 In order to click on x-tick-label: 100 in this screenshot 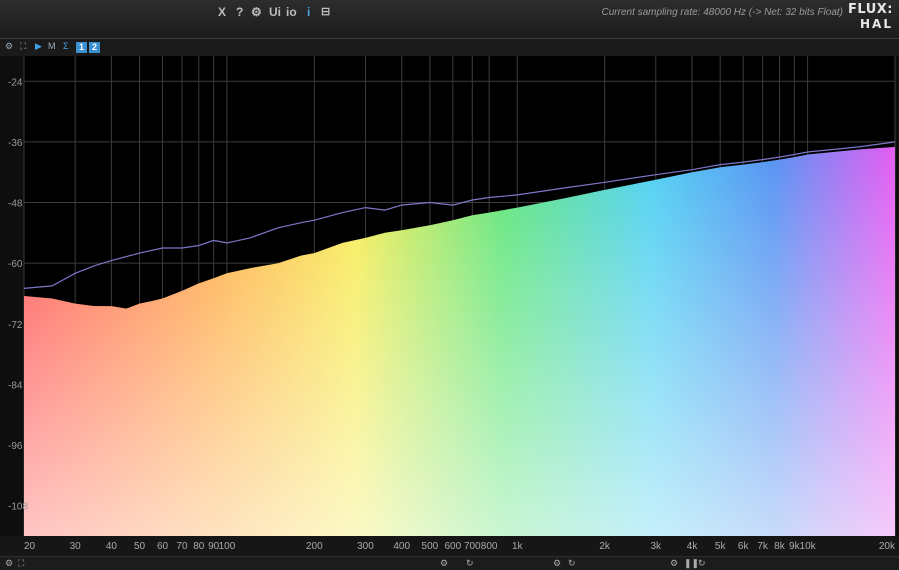, I will do `click(227, 546)`.